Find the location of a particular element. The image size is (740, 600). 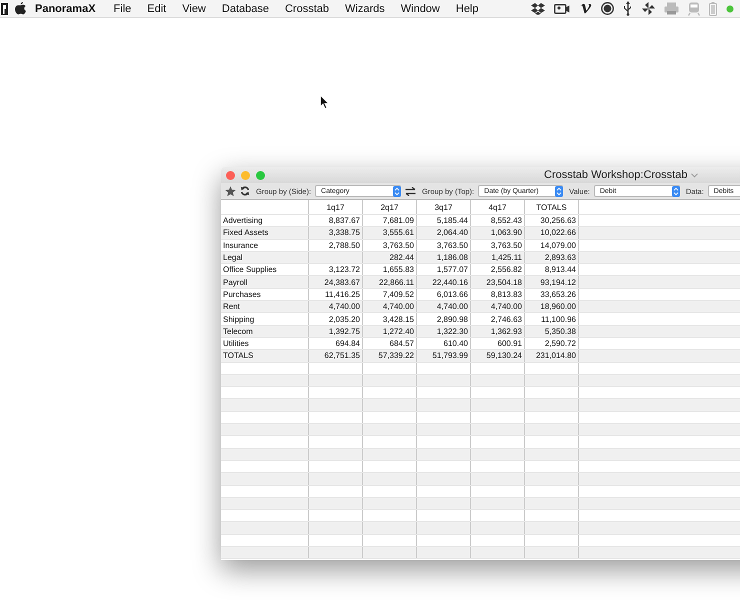

column-header: 3q17 is located at coordinates (443, 207).